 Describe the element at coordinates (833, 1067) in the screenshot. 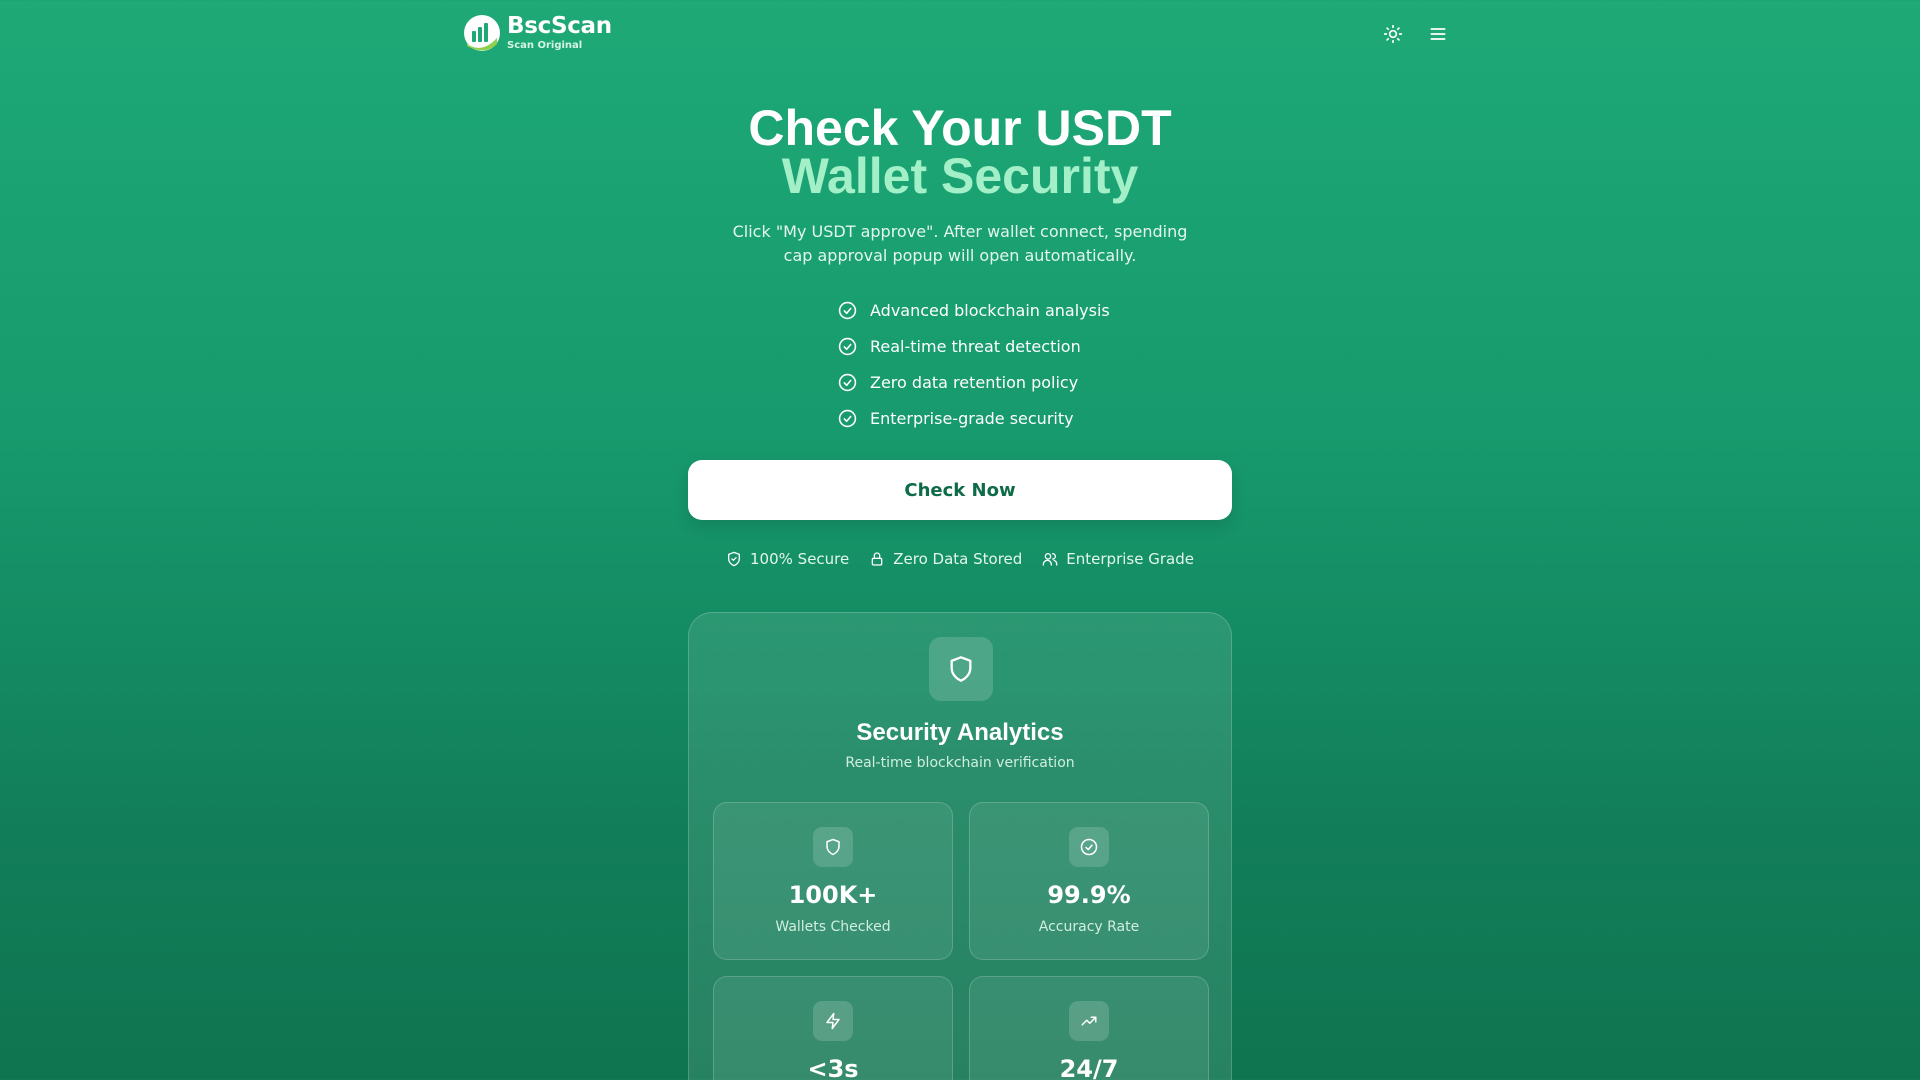

I see `stat-value: <3s` at that location.